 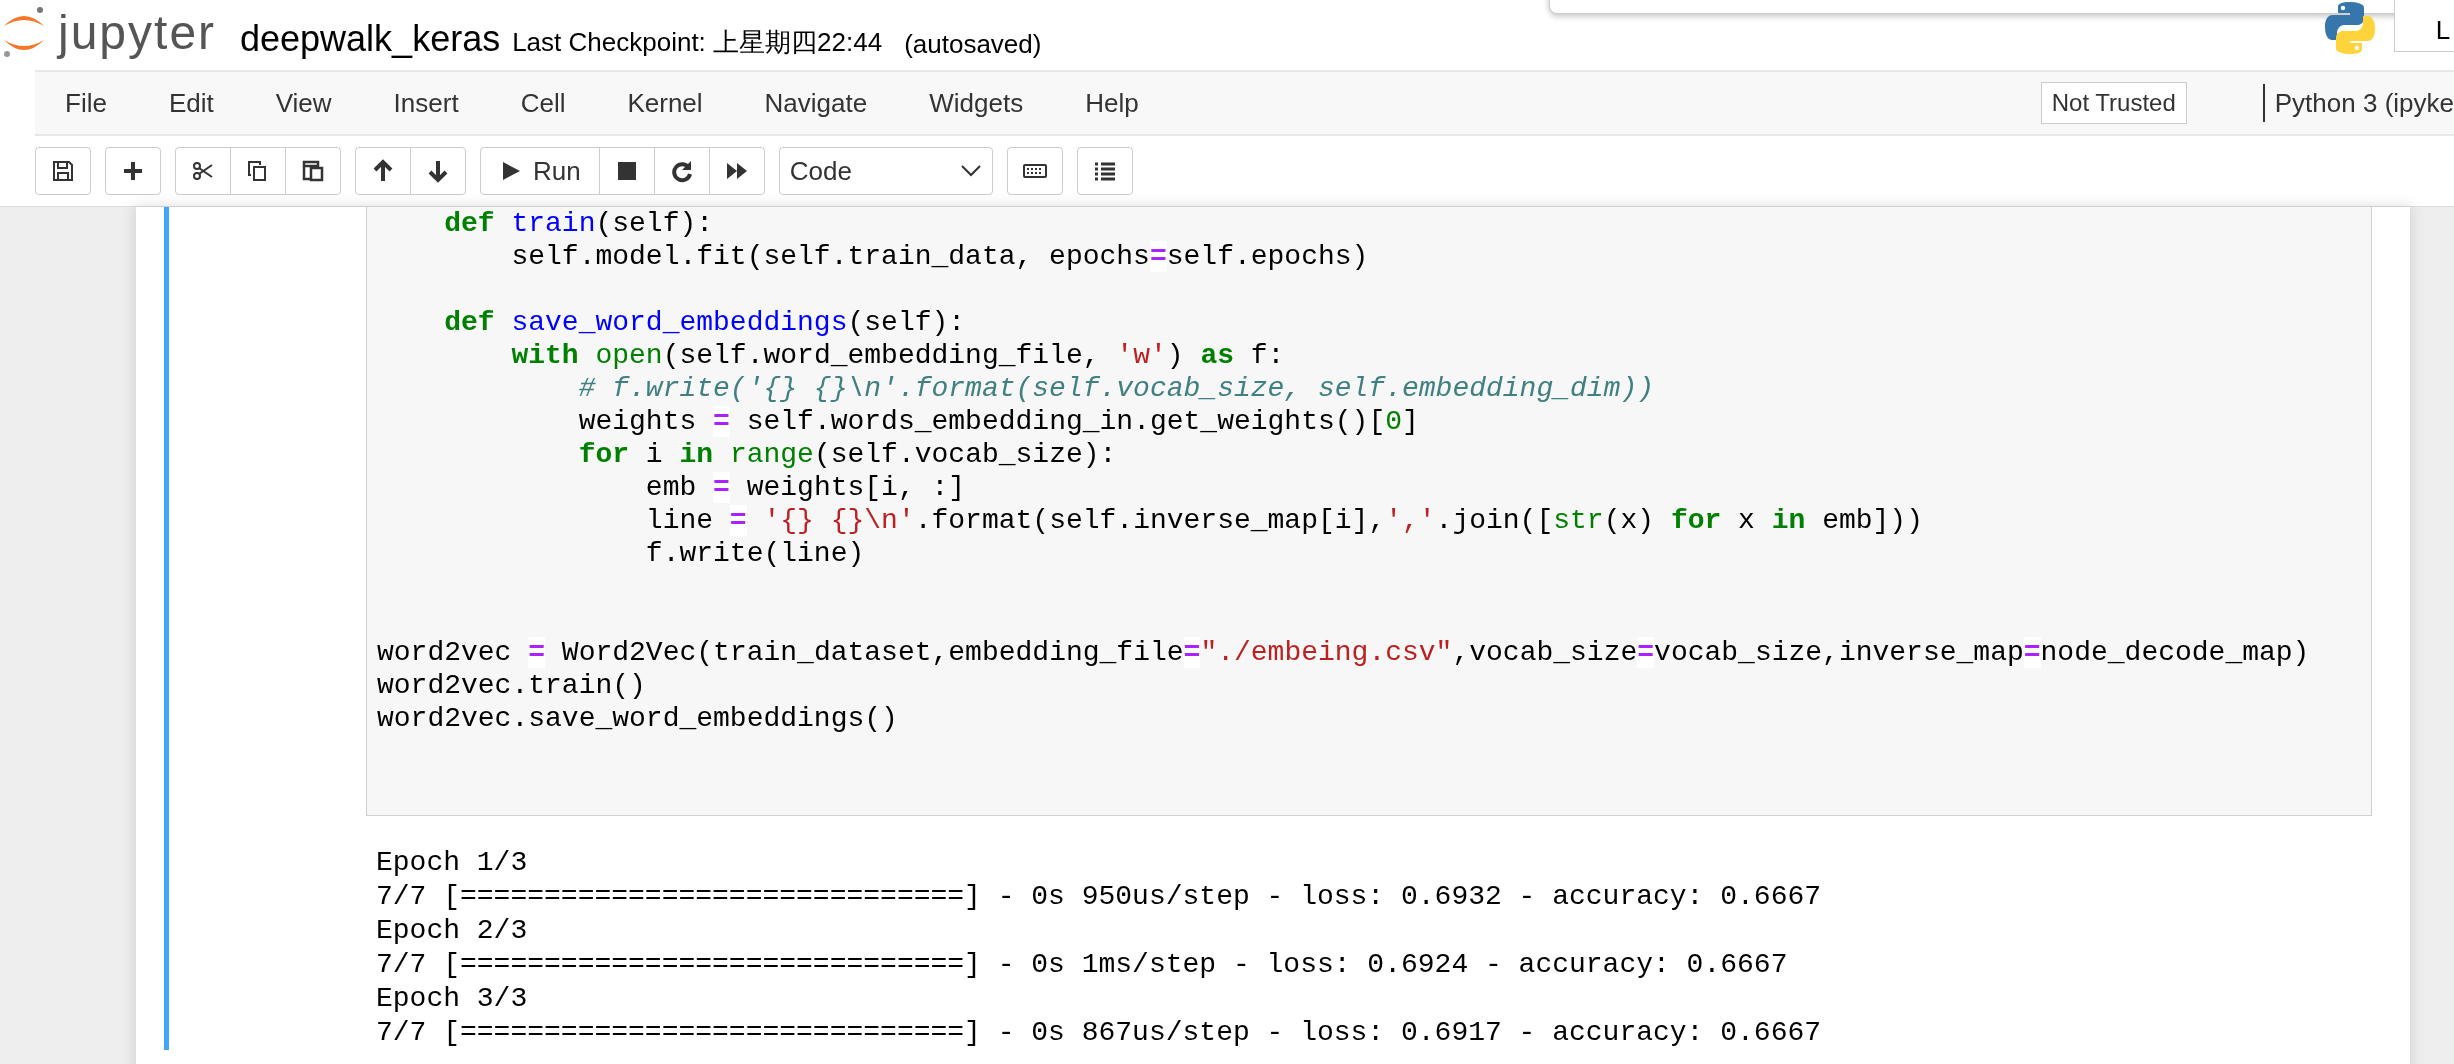 What do you see at coordinates (697, 42) in the screenshot?
I see `checkpoint-text: Last Checkpoint: 上星期四22:44` at bounding box center [697, 42].